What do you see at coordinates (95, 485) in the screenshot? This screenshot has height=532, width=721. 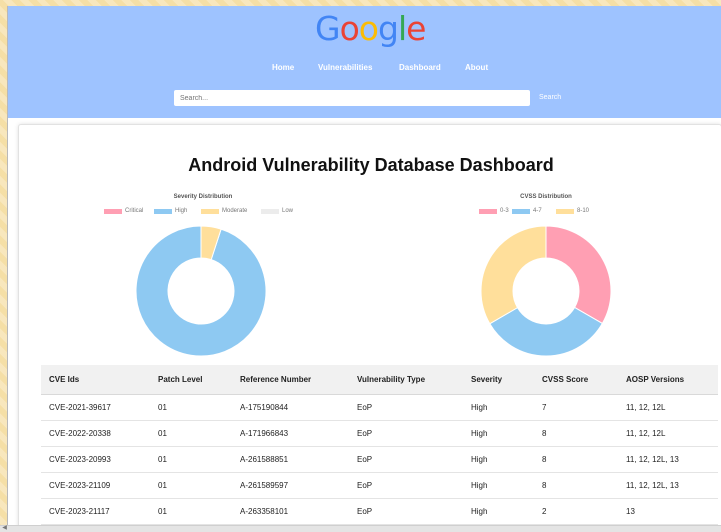 I see `cell-cve-id: CVE-2023-21109` at bounding box center [95, 485].